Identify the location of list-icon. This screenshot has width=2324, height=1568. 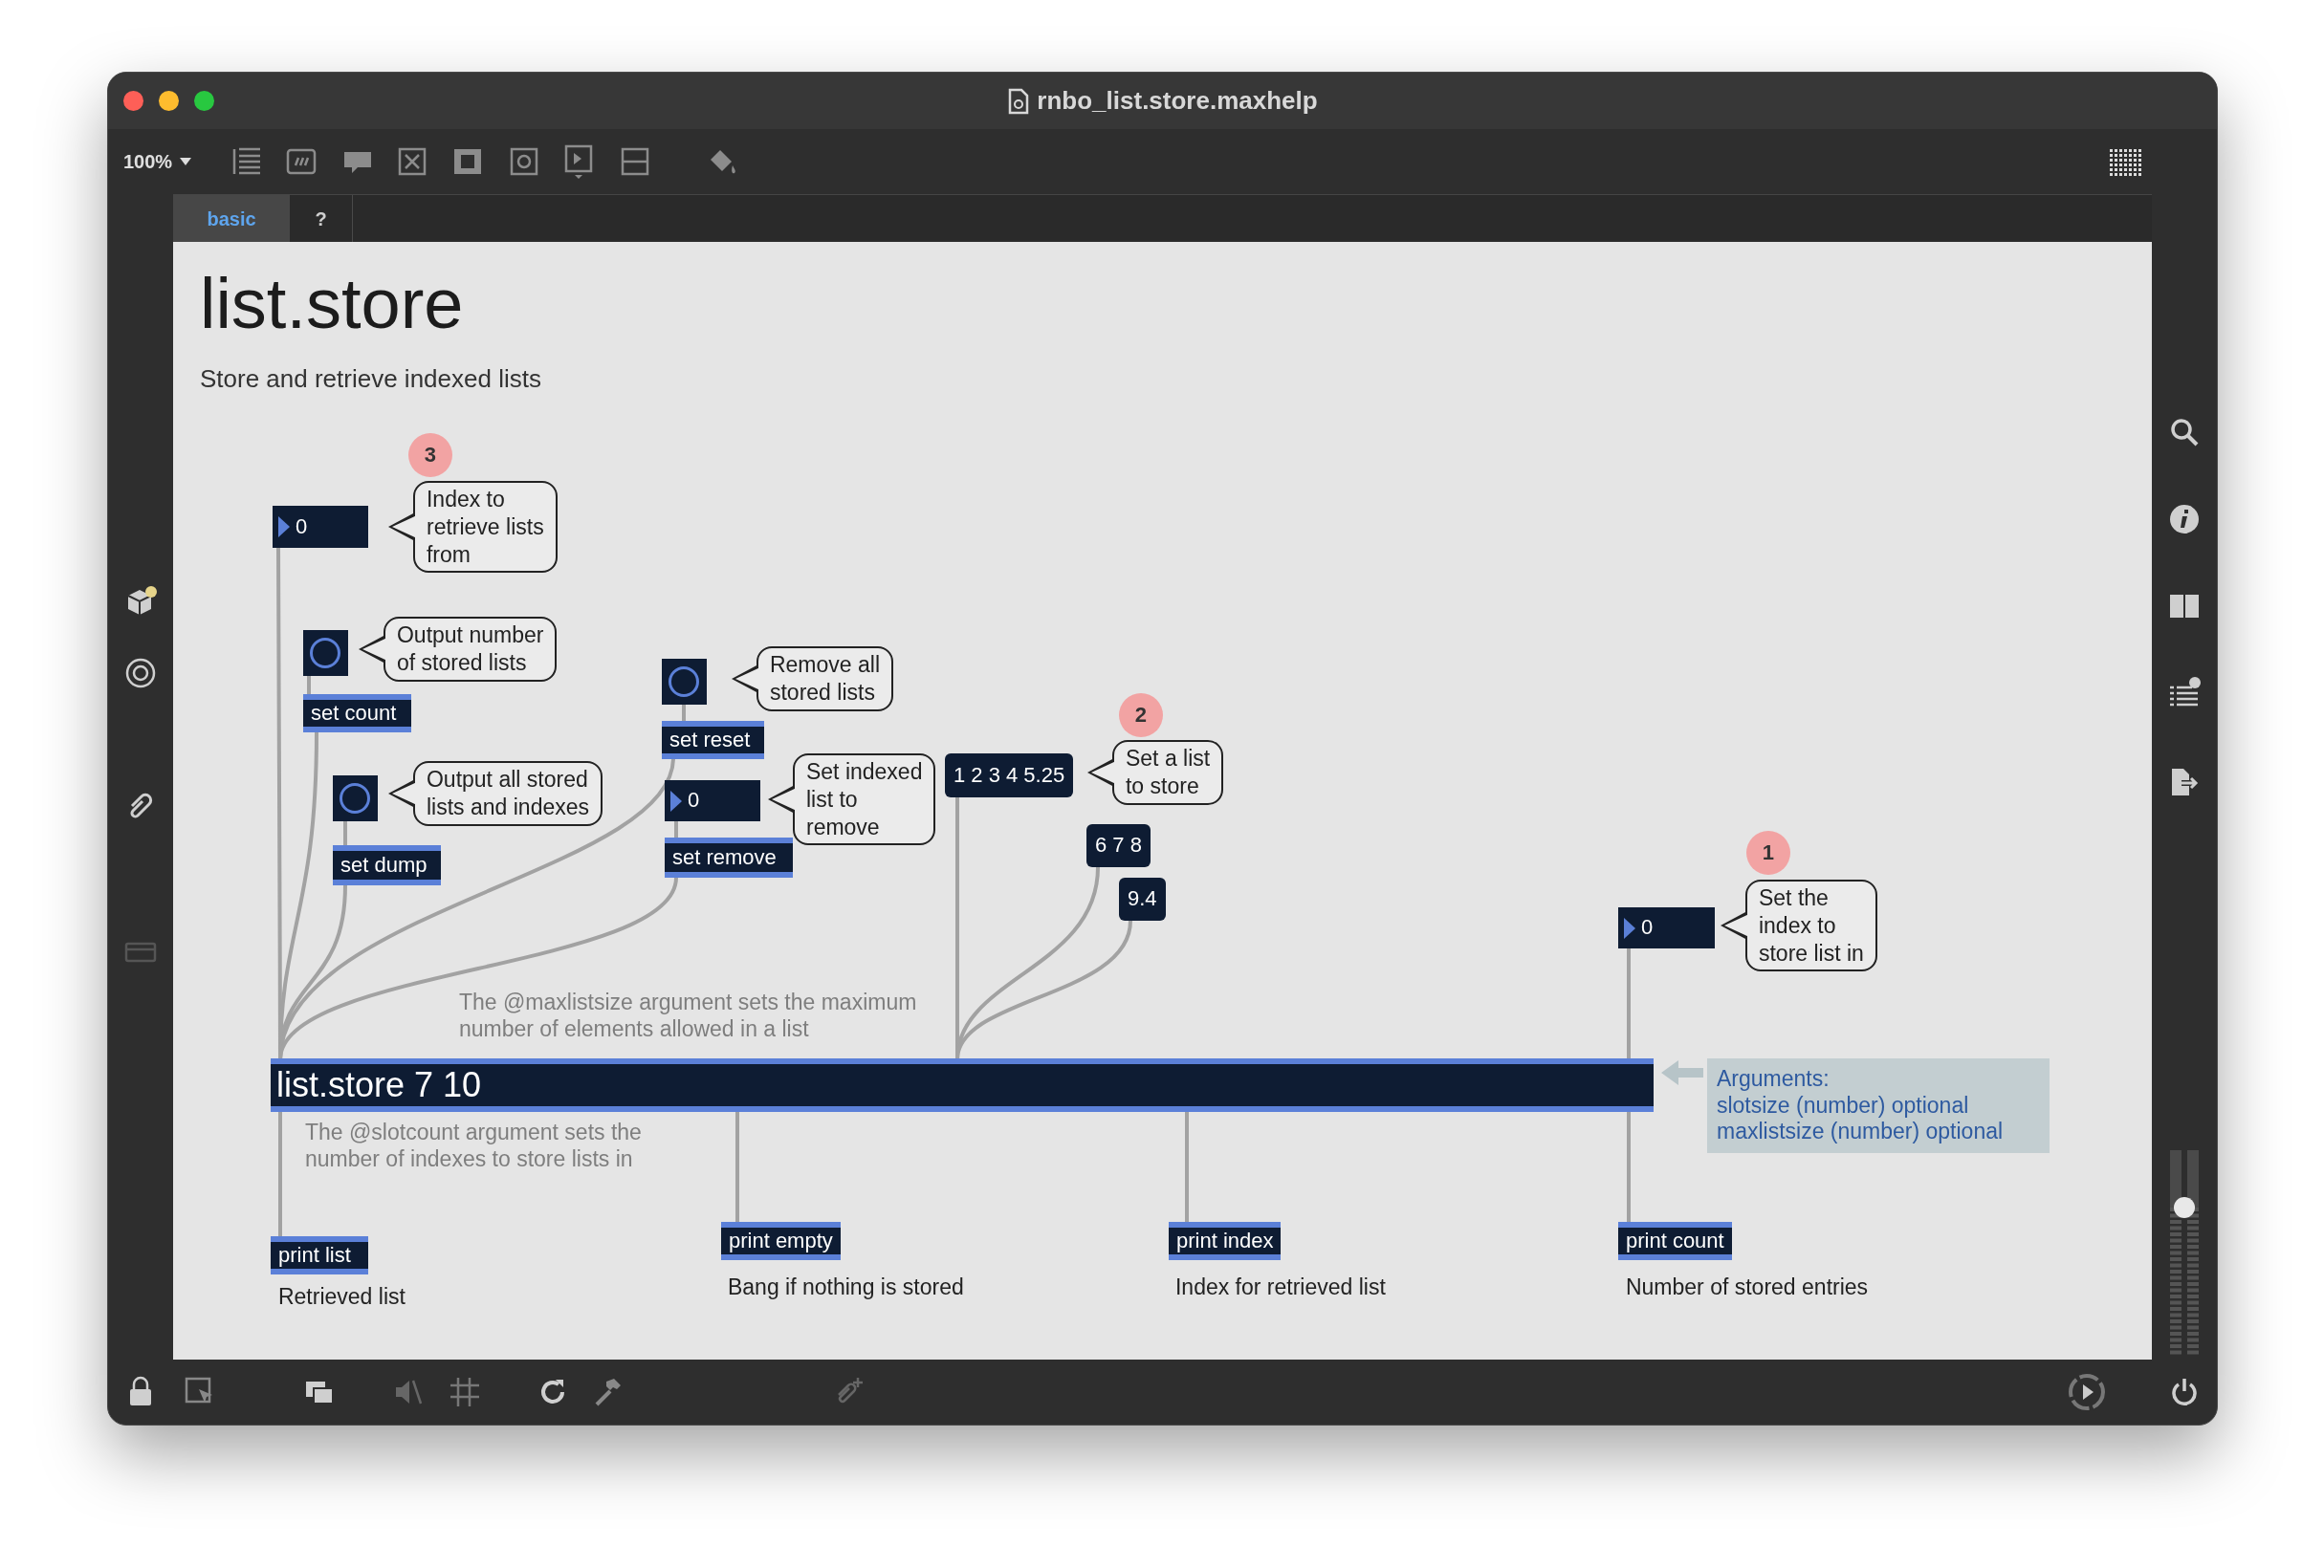
(2184, 692).